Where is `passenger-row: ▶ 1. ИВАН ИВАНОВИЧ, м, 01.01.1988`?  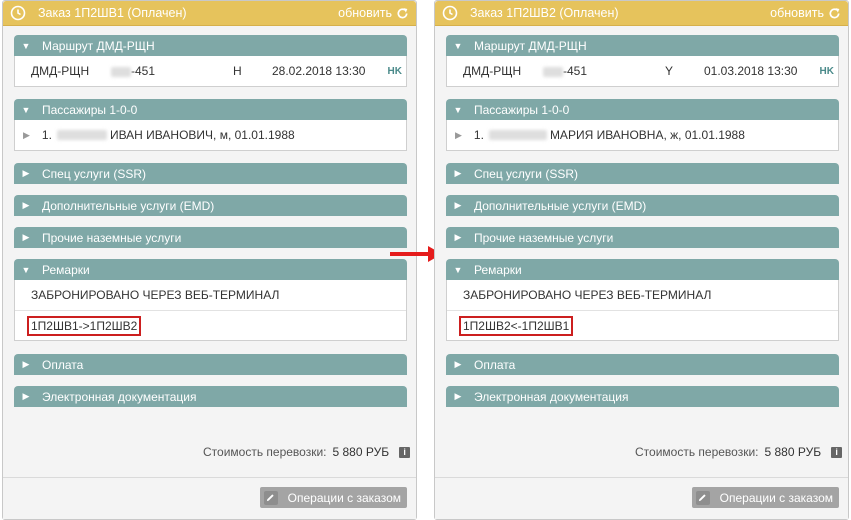
passenger-row: ▶ 1. ИВАН ИВАНОВИЧ, м, 01.01.1988 is located at coordinates (210, 135).